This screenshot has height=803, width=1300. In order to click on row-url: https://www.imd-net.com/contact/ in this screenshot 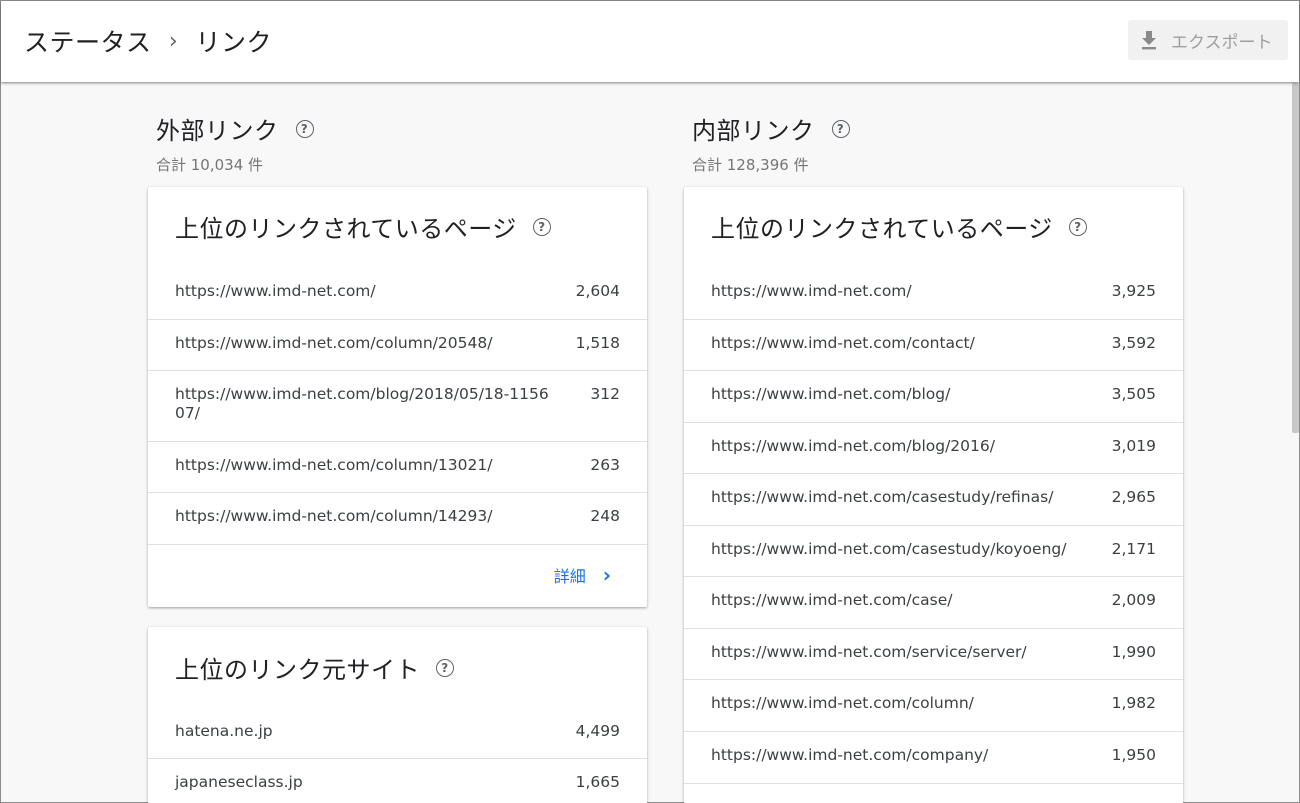, I will do `click(843, 343)`.